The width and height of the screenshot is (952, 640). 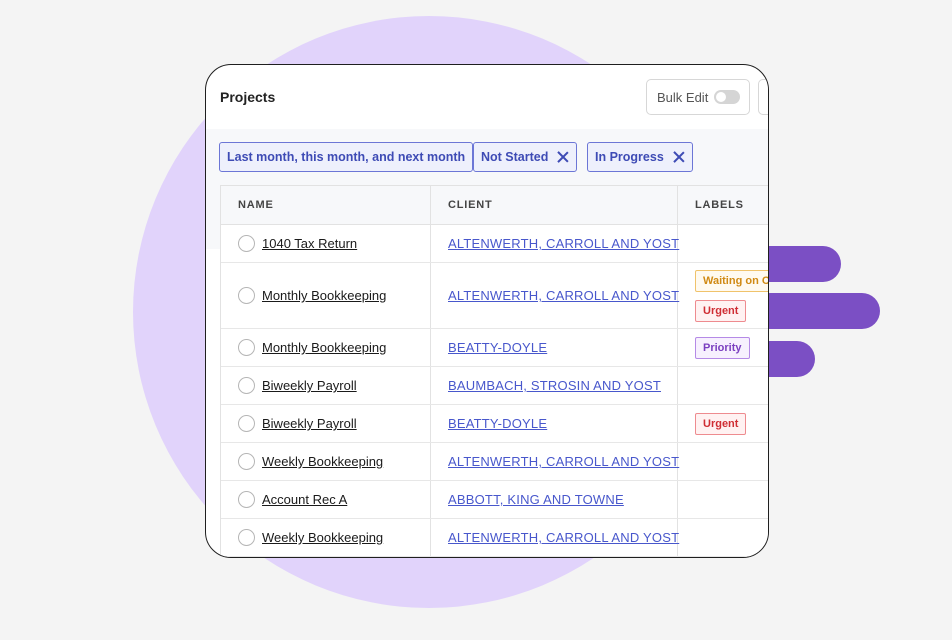 What do you see at coordinates (494, 205) in the screenshot?
I see `table-header: NAME CLIENT LABELS` at bounding box center [494, 205].